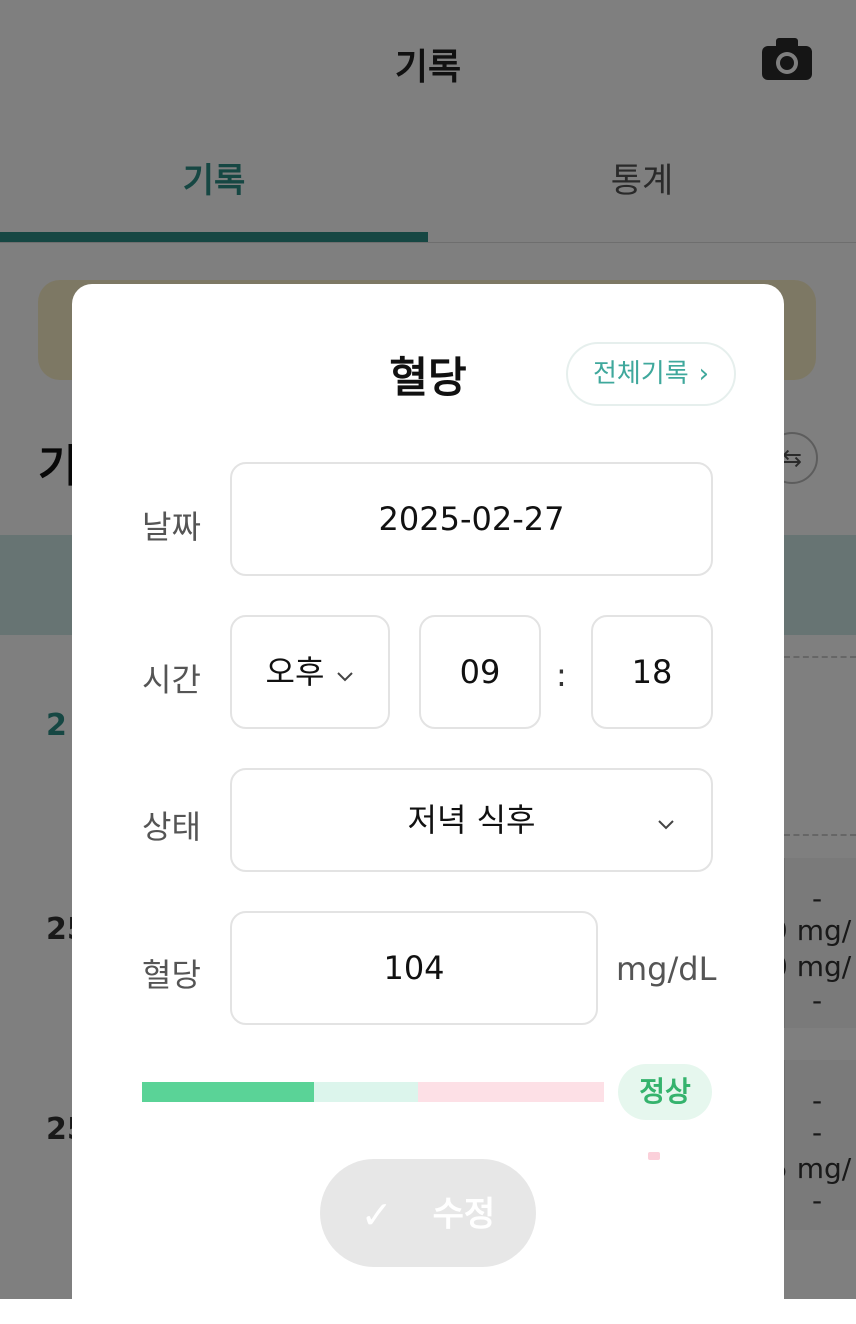 The width and height of the screenshot is (856, 1324). What do you see at coordinates (366, 1092) in the screenshot?
I see `range-caution-segment` at bounding box center [366, 1092].